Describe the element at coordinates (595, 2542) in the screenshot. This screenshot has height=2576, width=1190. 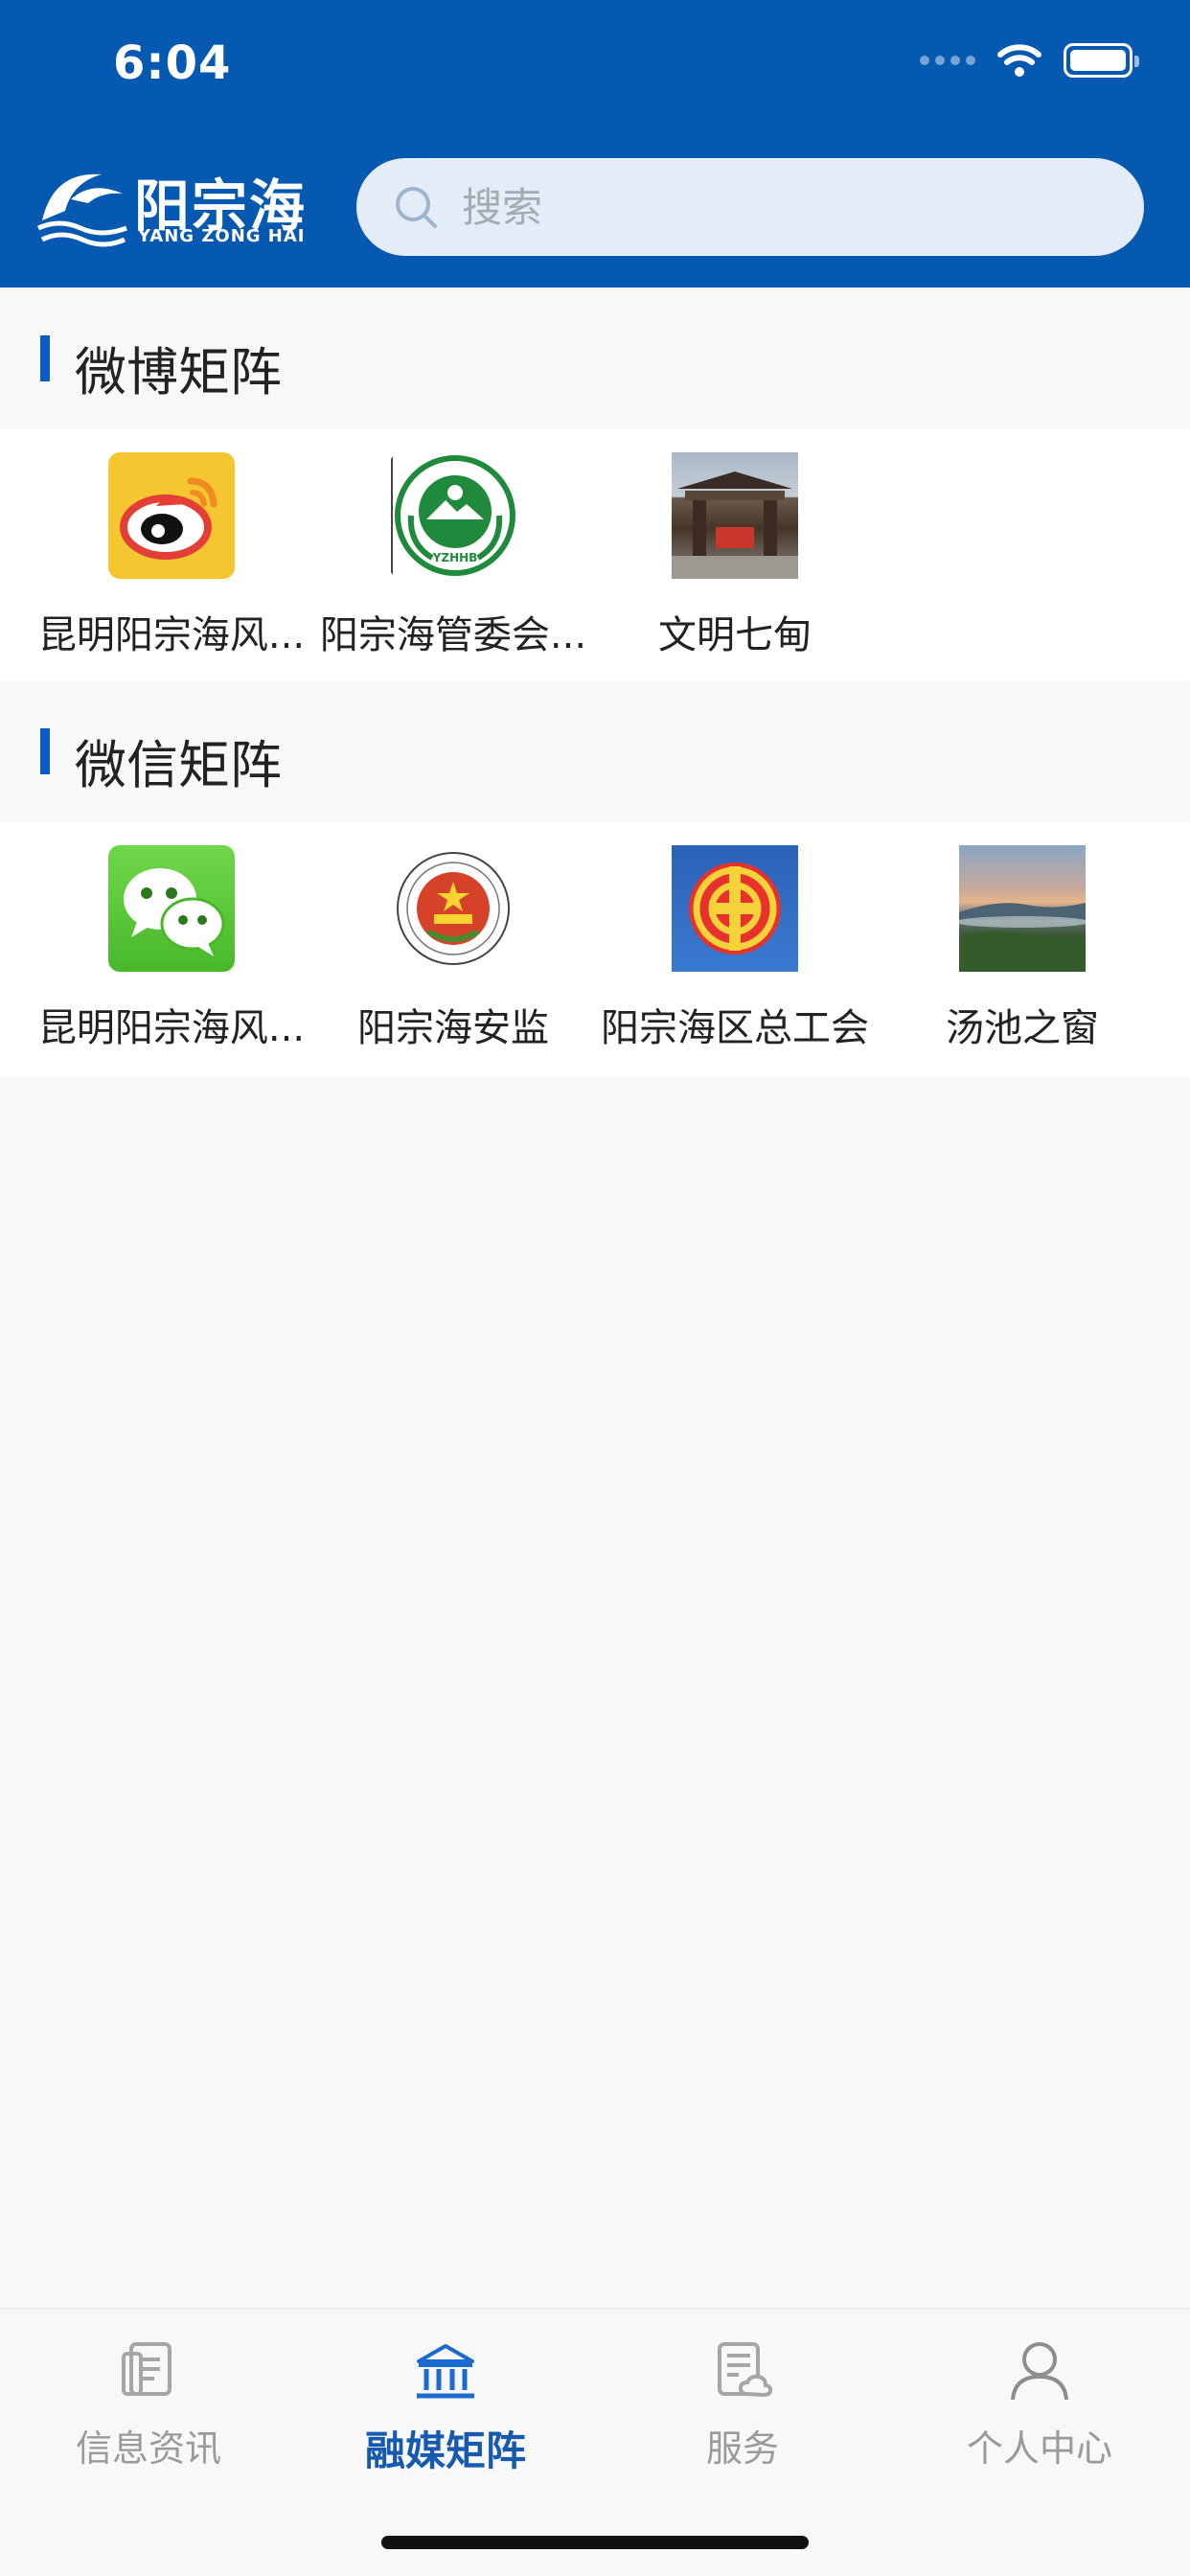
I see `home-indicator` at that location.